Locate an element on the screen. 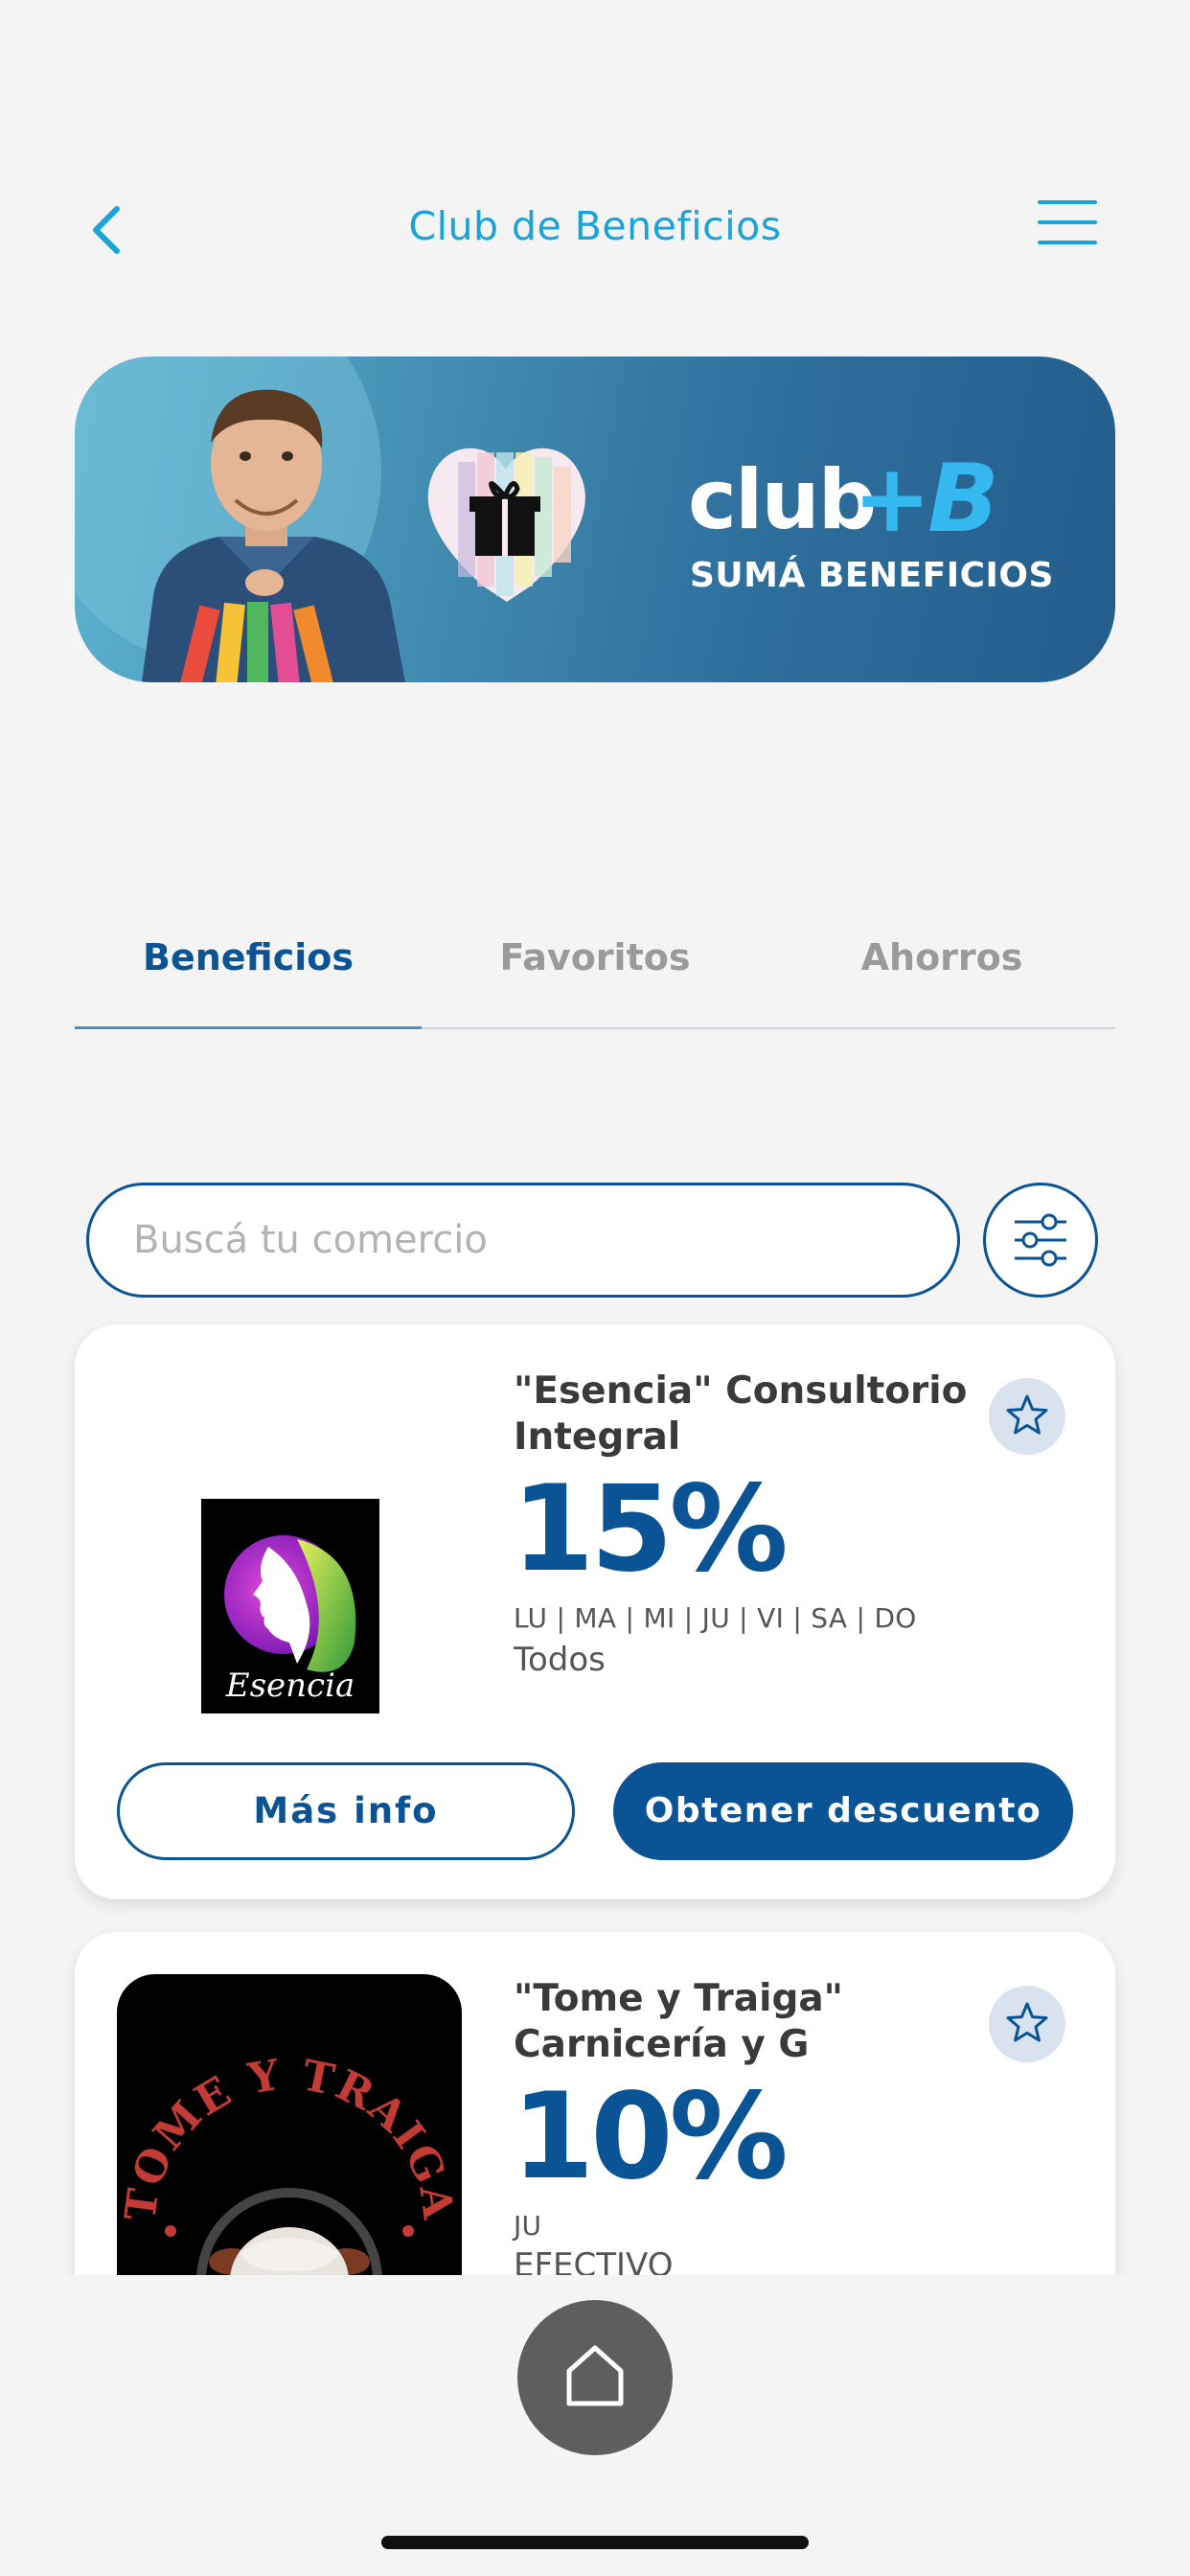  discount-percentage: 15% is located at coordinates (651, 1529).